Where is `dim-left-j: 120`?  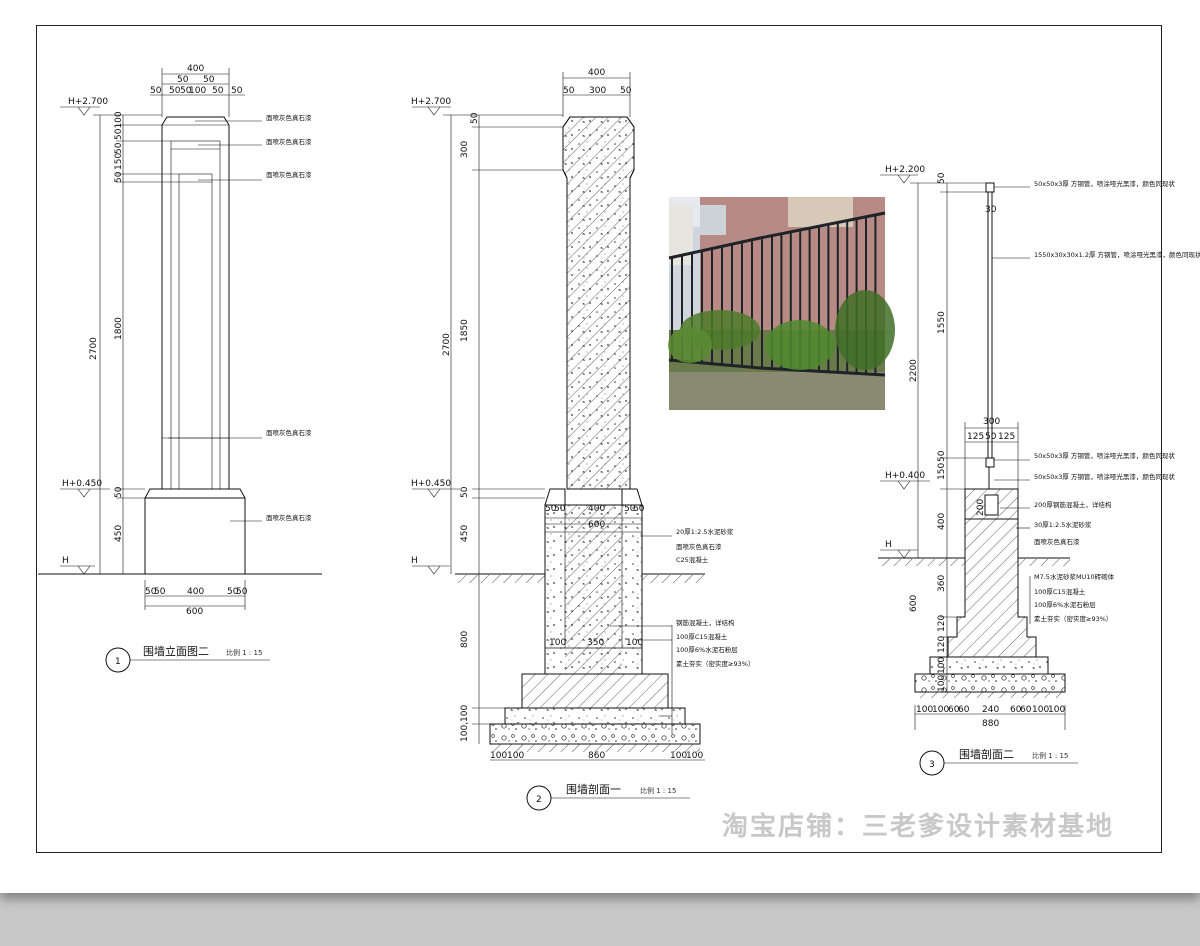
dim-left-j: 120 is located at coordinates (942, 644).